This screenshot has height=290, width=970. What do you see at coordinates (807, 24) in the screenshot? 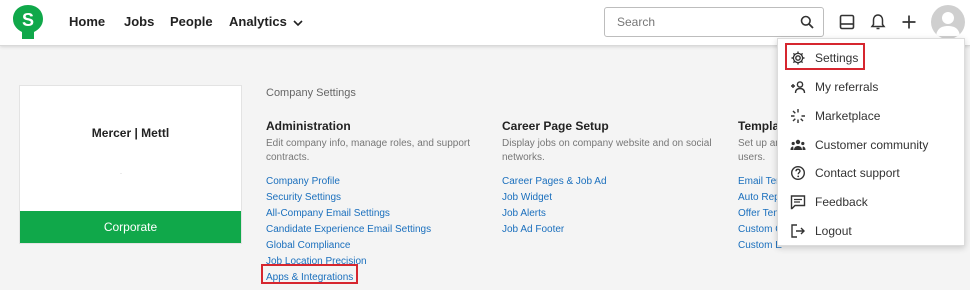
I see `search-icon` at bounding box center [807, 24].